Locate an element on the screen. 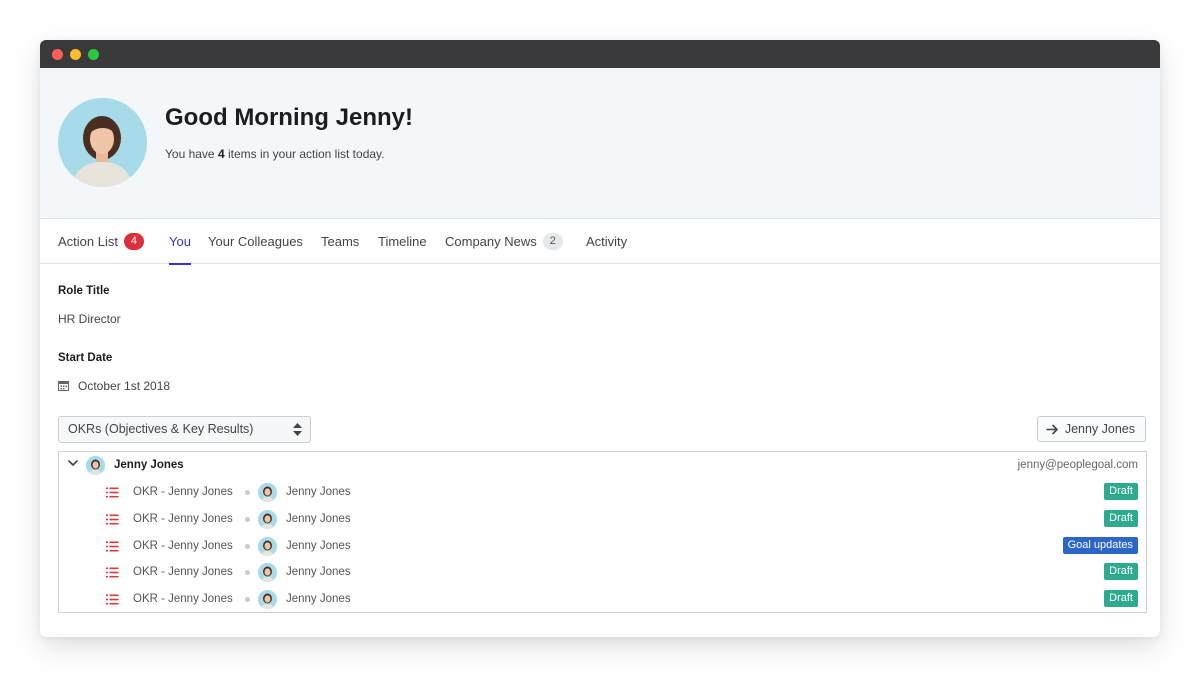  view-type-select: OKRs (Objectives & Key Results) is located at coordinates (184, 429).